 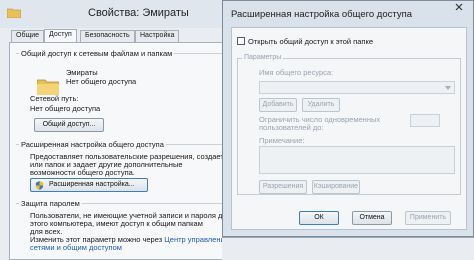 I want to click on apply-button: Применить, so click(x=428, y=218).